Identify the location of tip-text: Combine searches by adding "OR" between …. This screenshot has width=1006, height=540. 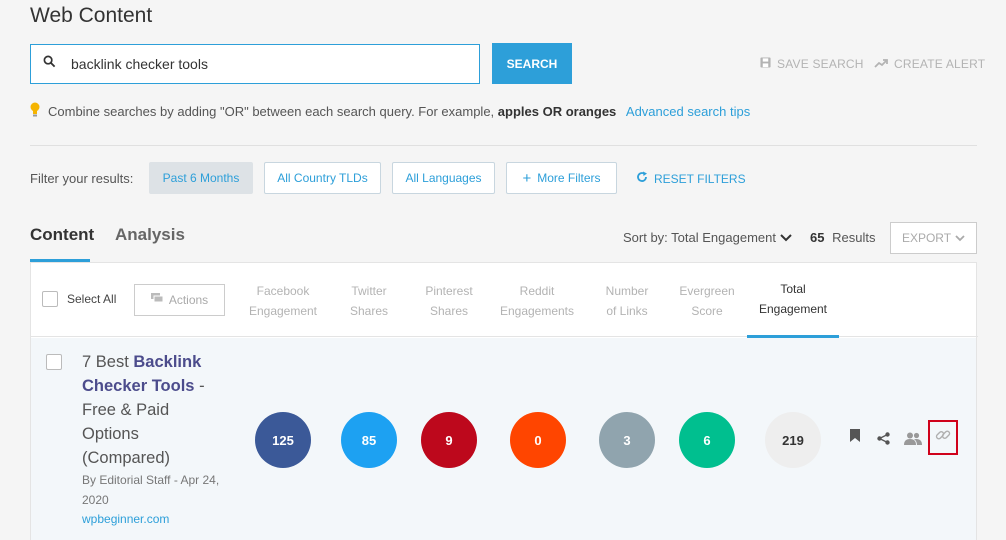
(271, 111).